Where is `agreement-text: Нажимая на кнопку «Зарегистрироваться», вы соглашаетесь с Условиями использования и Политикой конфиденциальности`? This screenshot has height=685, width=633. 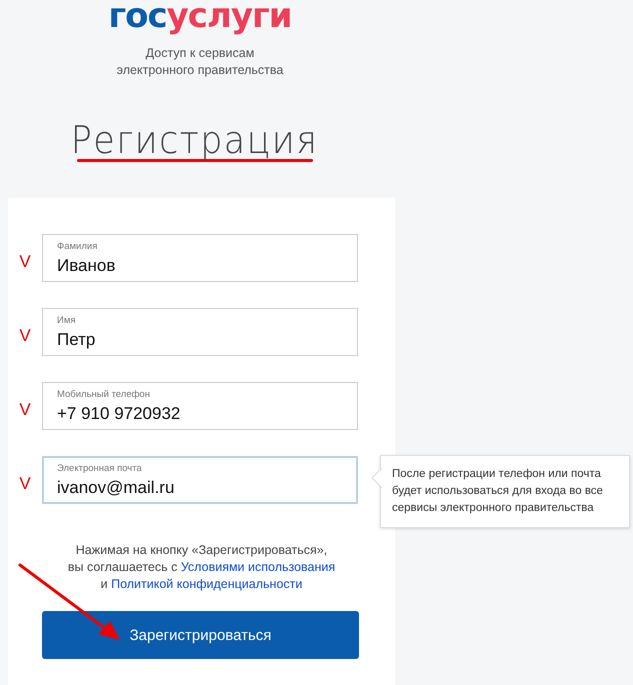
agreement-text: Нажимая на кнопку «Зарегистрироваться», вы соглашаетесь с Условиями использования и Политикой конфиденциальности is located at coordinates (201, 567).